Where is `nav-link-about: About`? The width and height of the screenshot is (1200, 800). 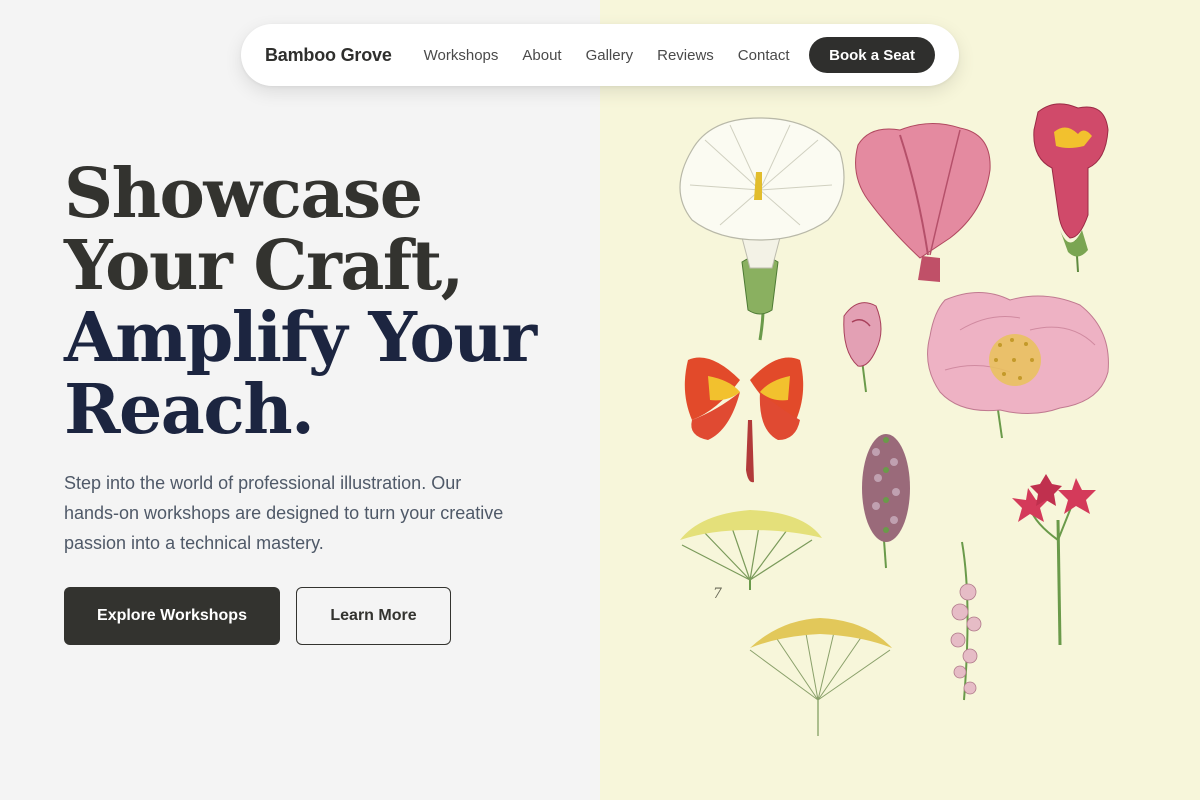 nav-link-about: About is located at coordinates (541, 55).